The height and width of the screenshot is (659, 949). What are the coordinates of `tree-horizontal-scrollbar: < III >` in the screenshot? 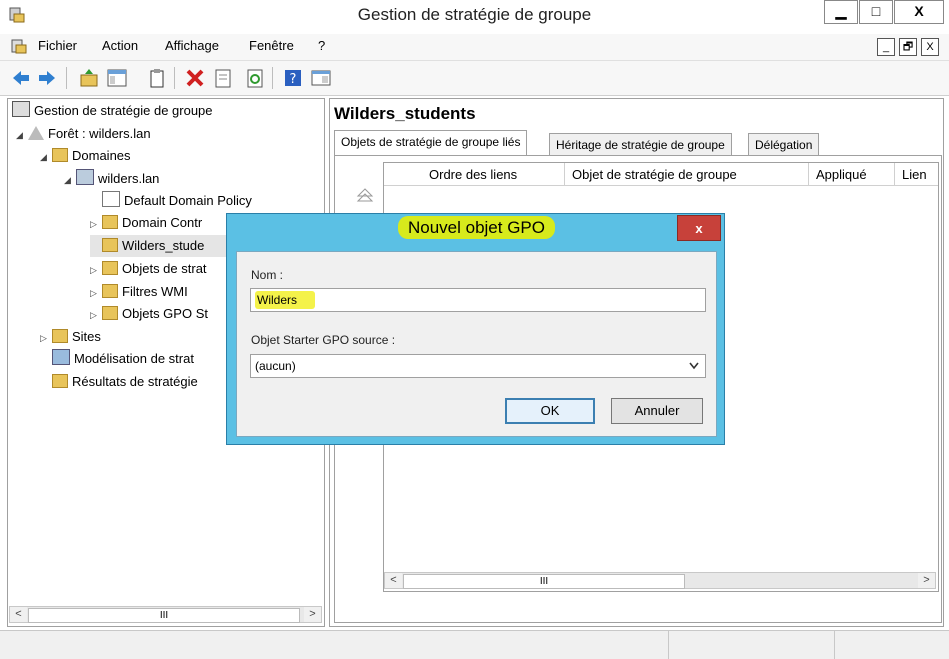 It's located at (165, 614).